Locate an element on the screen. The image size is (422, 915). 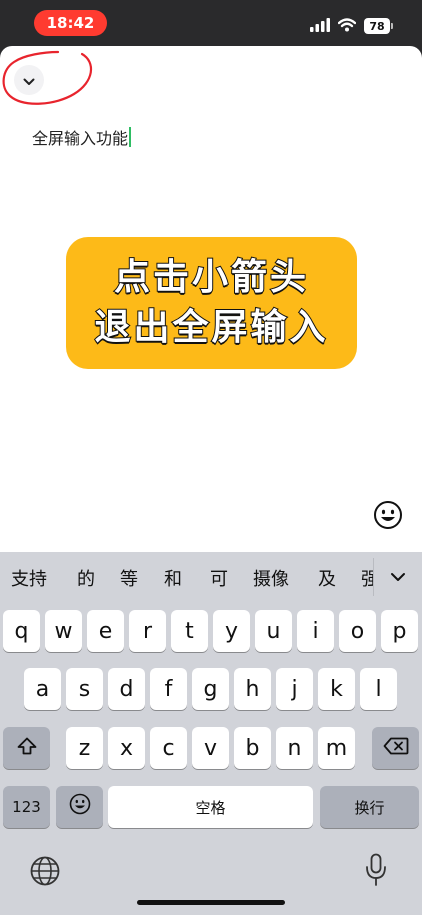
status-bar: 18:42 78 is located at coordinates (211, 23).